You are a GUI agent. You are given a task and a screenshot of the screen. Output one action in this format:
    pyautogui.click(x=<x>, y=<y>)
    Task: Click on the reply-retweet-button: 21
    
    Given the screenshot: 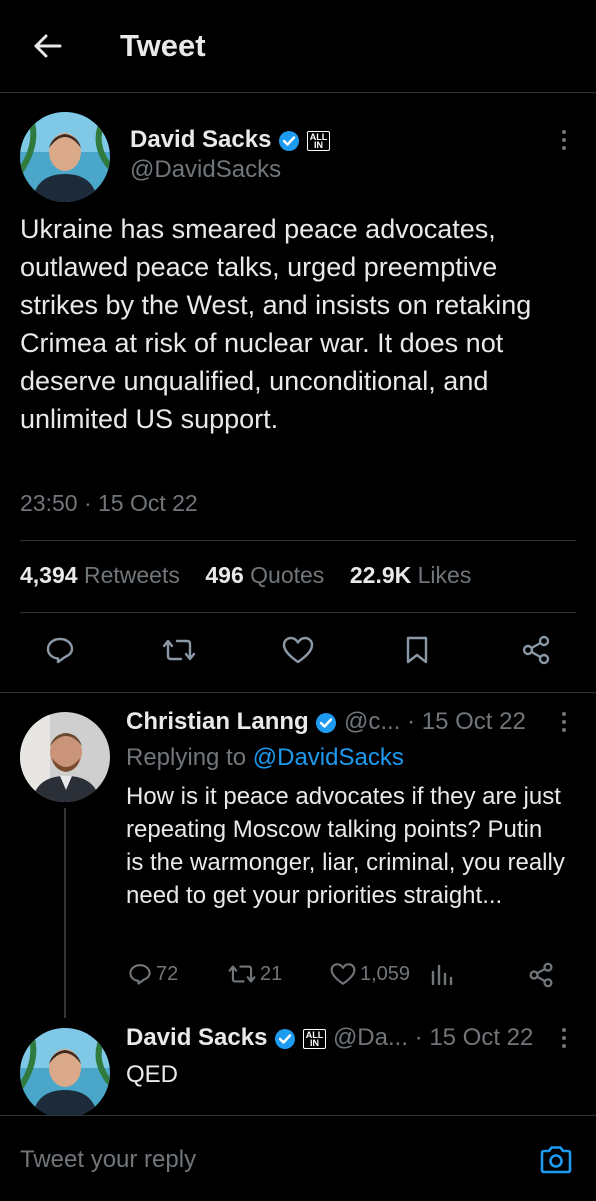 What is the action you would take?
    pyautogui.click(x=255, y=974)
    